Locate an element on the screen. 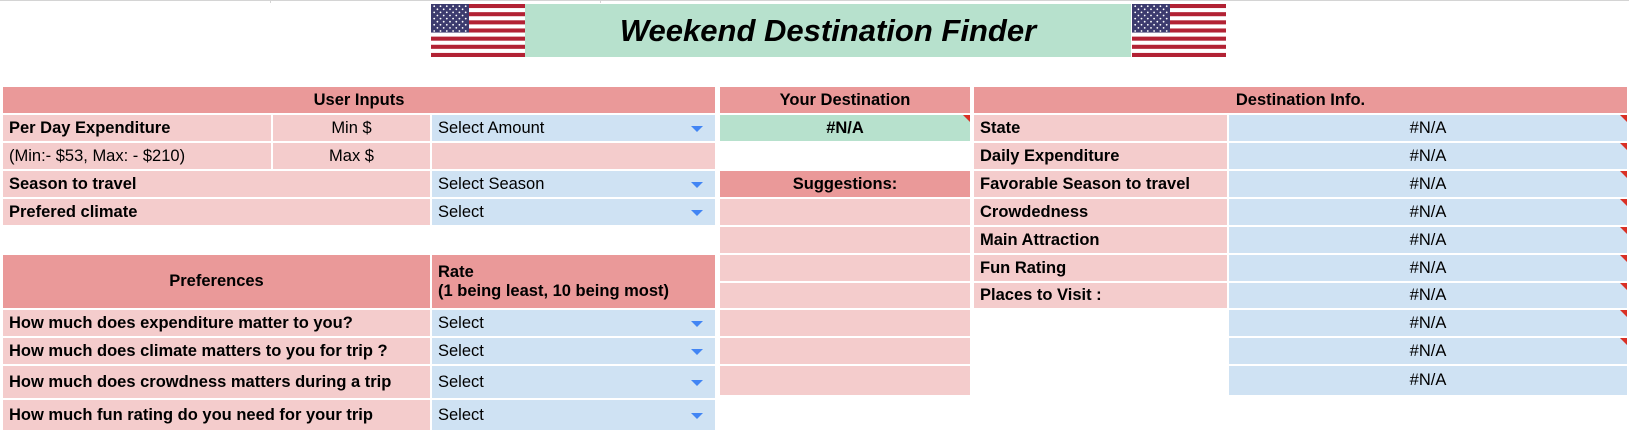 The width and height of the screenshot is (1629, 430). info-label-daily-expenditure: Daily Expenditure is located at coordinates (1100, 156).